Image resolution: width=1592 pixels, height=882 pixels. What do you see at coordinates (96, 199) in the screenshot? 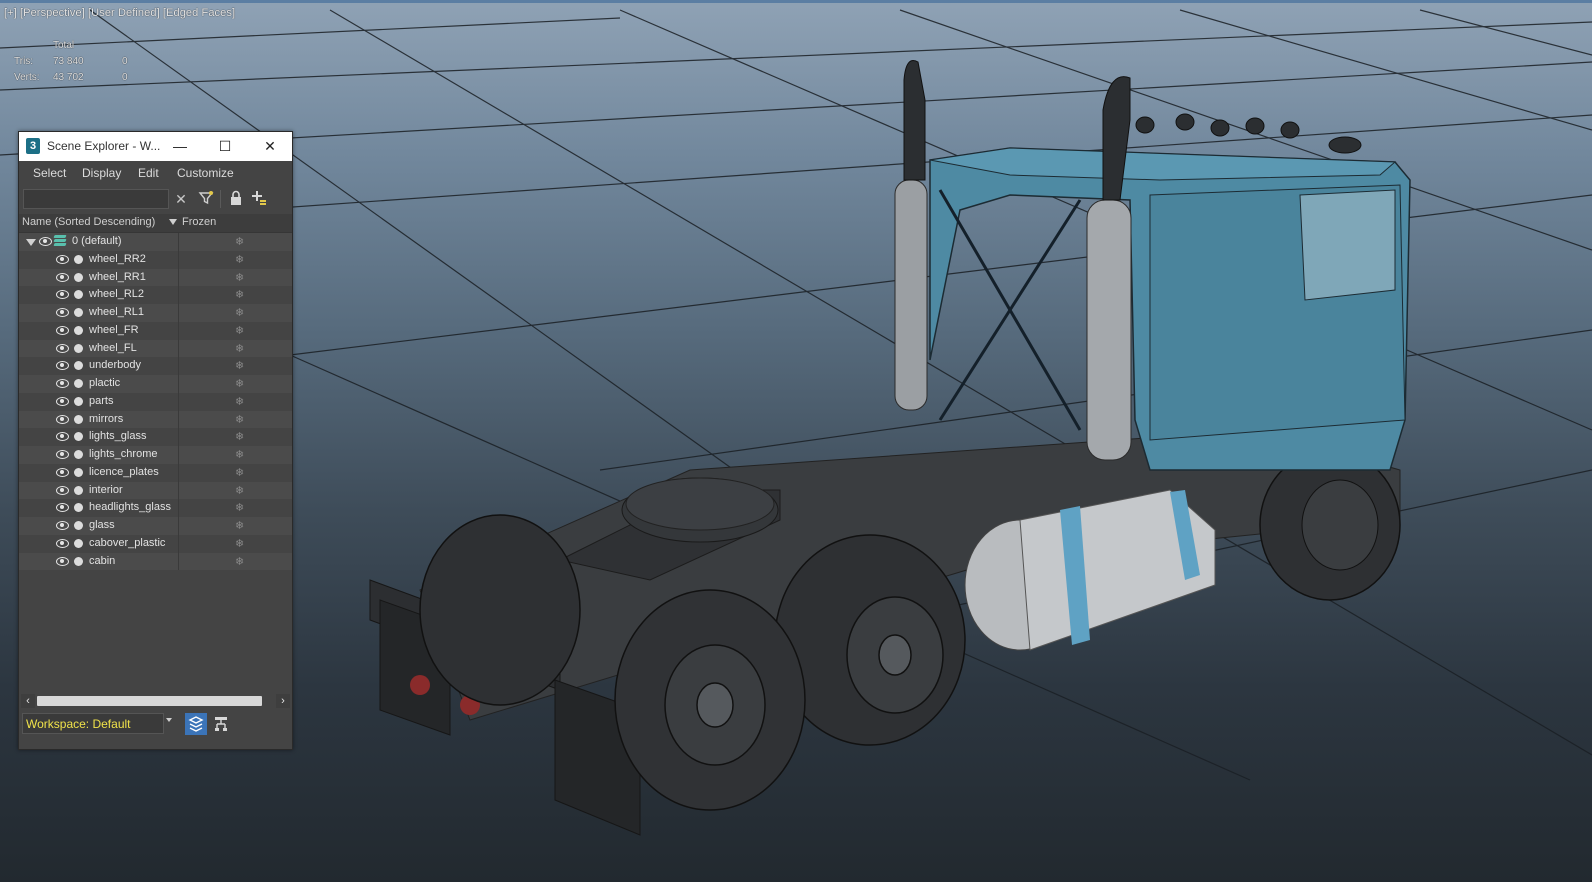
I see `search-input` at bounding box center [96, 199].